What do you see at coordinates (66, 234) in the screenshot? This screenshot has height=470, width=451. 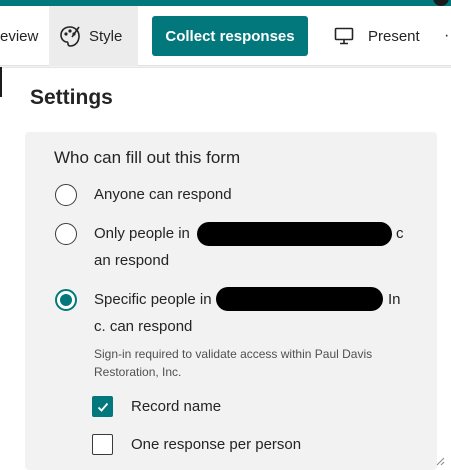 I see `radio-only-people` at bounding box center [66, 234].